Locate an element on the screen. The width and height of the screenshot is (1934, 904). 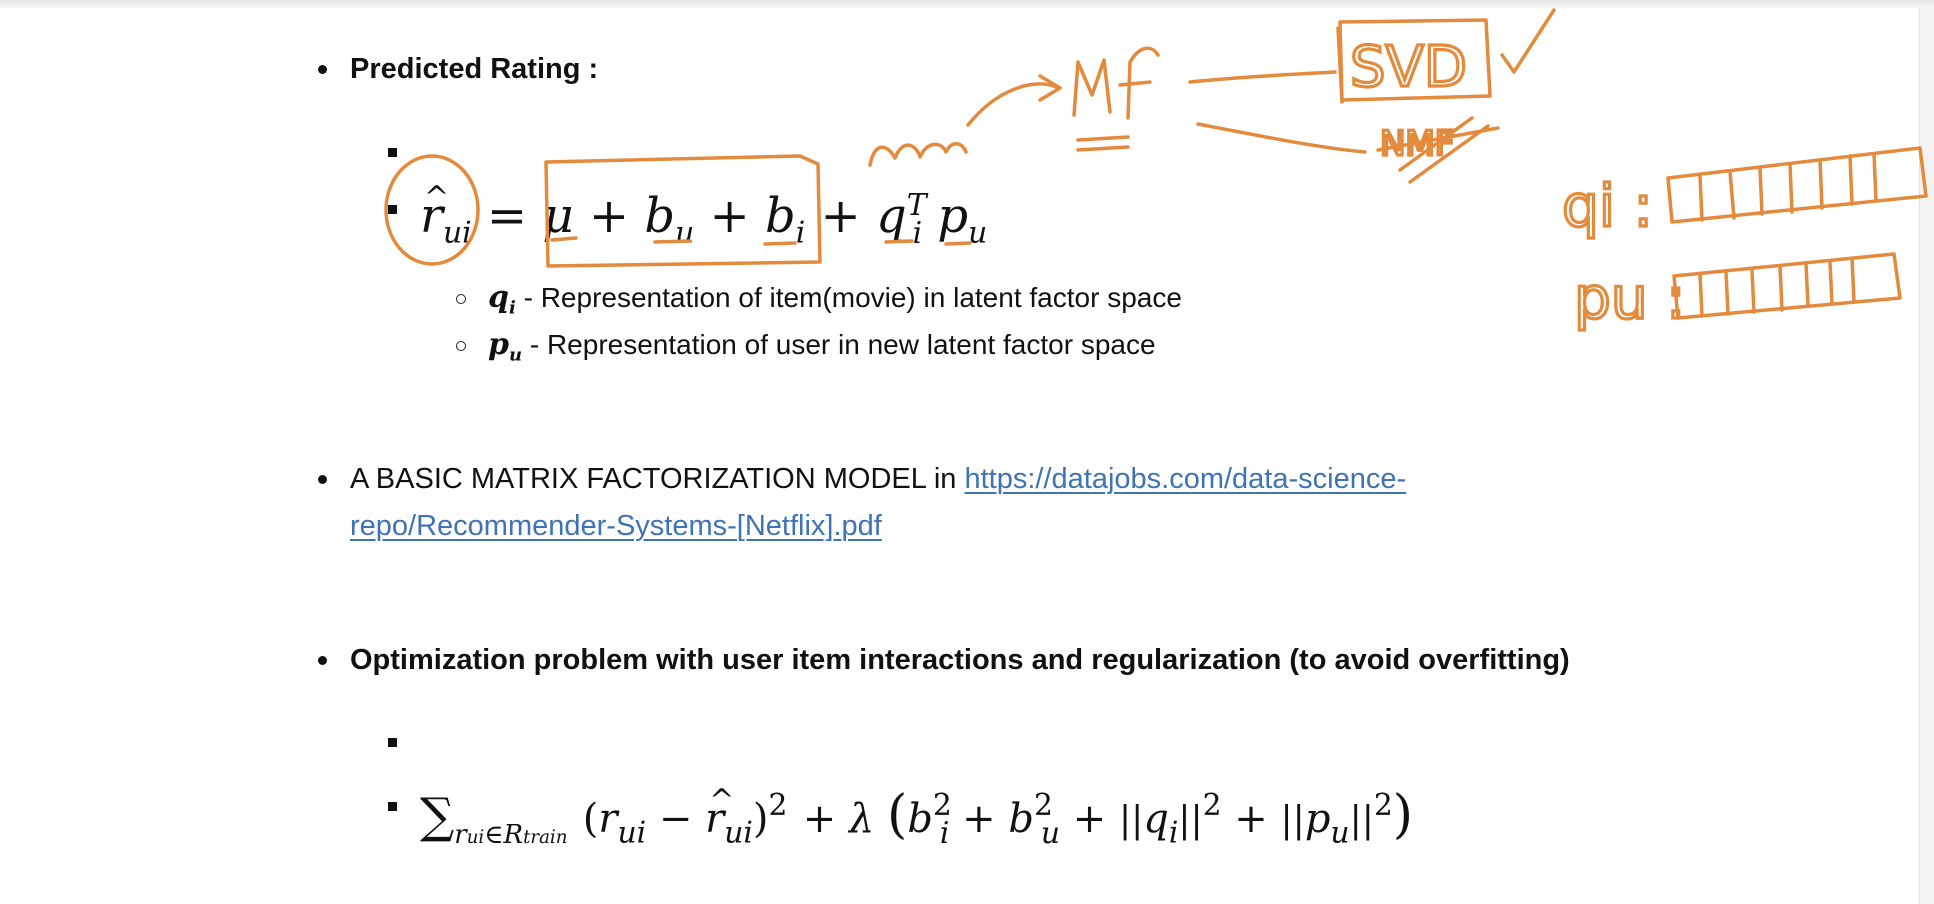
bu-sub: u is located at coordinates (1050, 833).